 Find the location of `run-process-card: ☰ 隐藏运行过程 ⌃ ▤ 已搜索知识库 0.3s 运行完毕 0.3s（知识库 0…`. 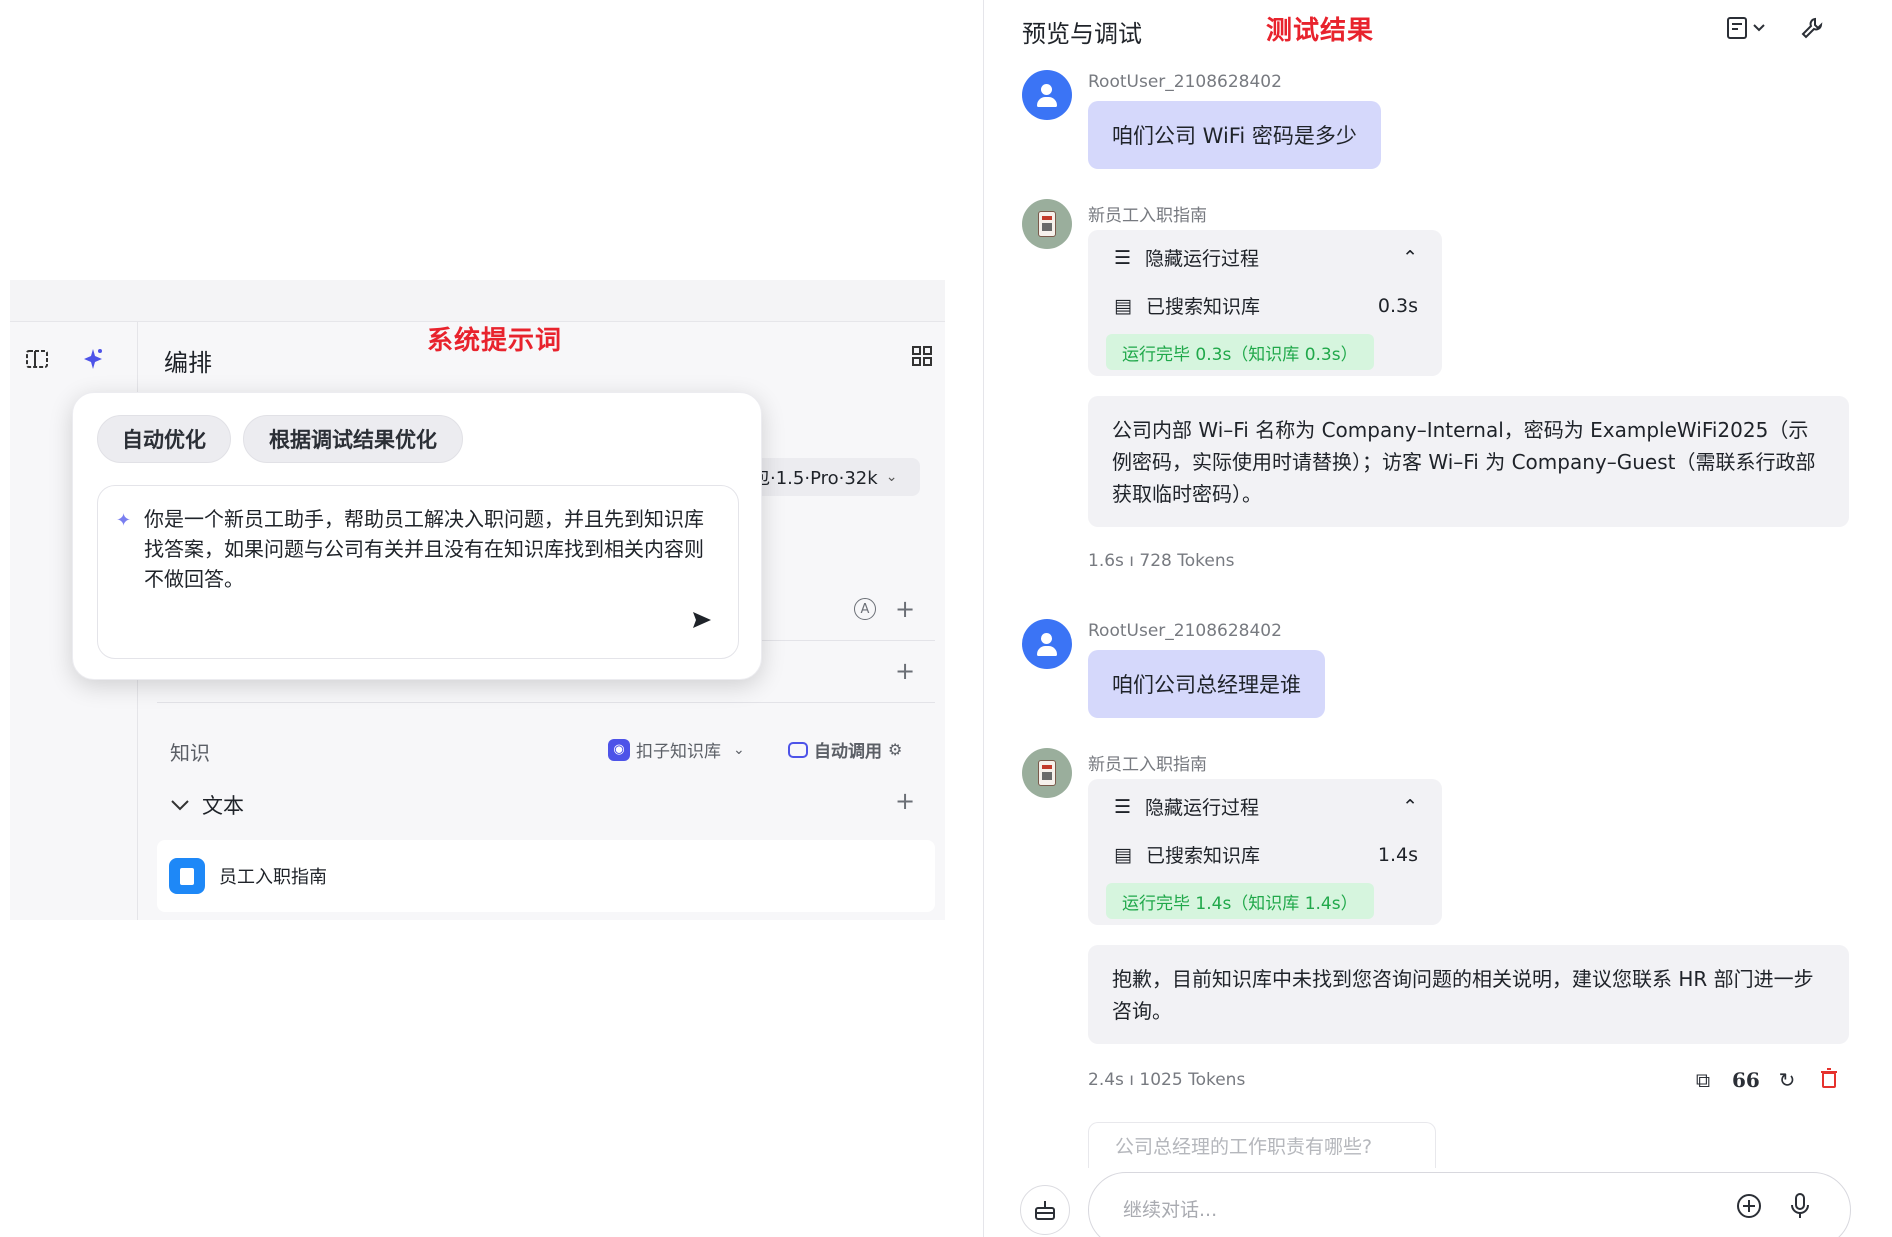

run-process-card: ☰ 隐藏运行过程 ⌃ ▤ 已搜索知识库 0.3s 运行完毕 0.3s（知识库 0… is located at coordinates (1265, 303).